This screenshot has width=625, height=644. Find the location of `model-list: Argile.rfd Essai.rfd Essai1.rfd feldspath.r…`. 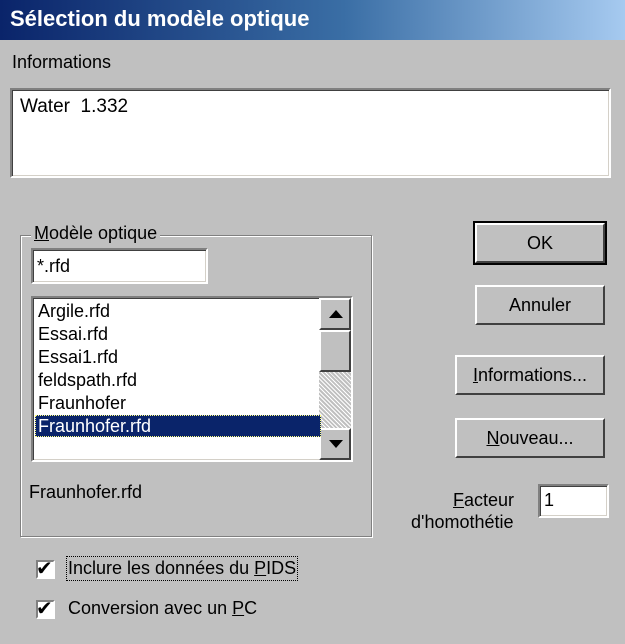

model-list: Argile.rfd Essai.rfd Essai1.rfd feldspath.r… is located at coordinates (192, 379).